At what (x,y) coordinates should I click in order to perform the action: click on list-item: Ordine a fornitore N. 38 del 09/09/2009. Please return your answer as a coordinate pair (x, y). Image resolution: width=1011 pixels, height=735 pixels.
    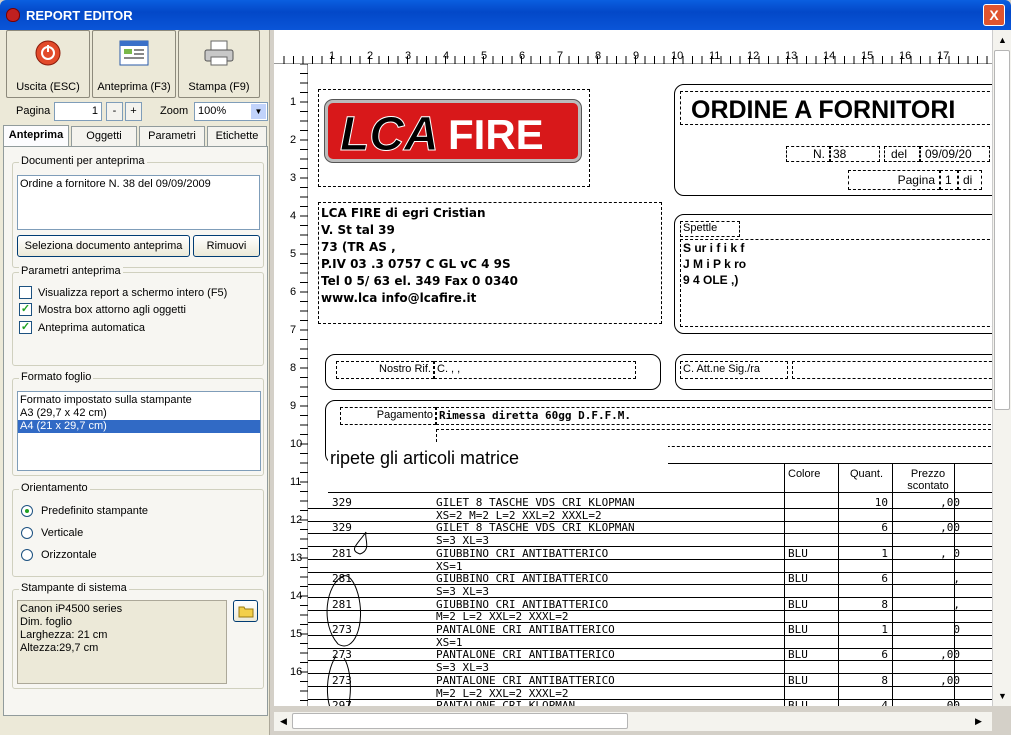
    Looking at the image, I should click on (138, 184).